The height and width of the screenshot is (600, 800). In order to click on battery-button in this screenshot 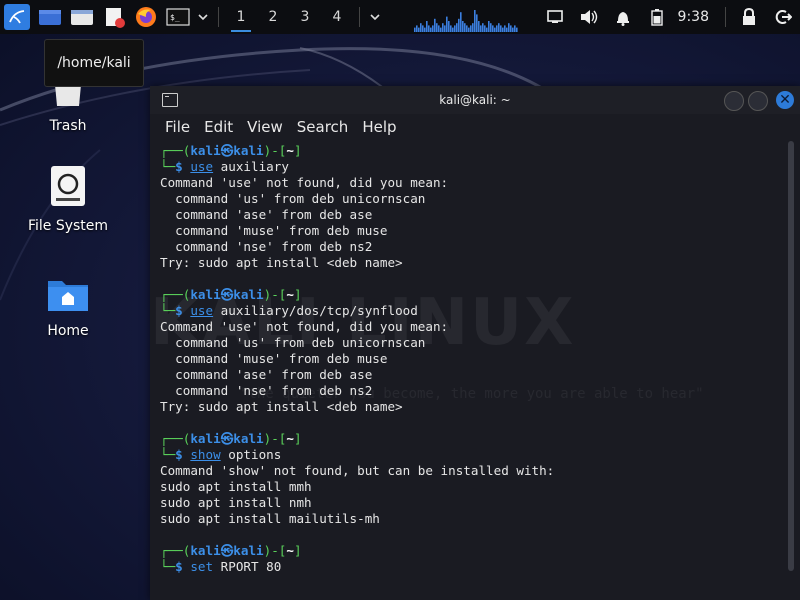, I will do `click(657, 17)`.